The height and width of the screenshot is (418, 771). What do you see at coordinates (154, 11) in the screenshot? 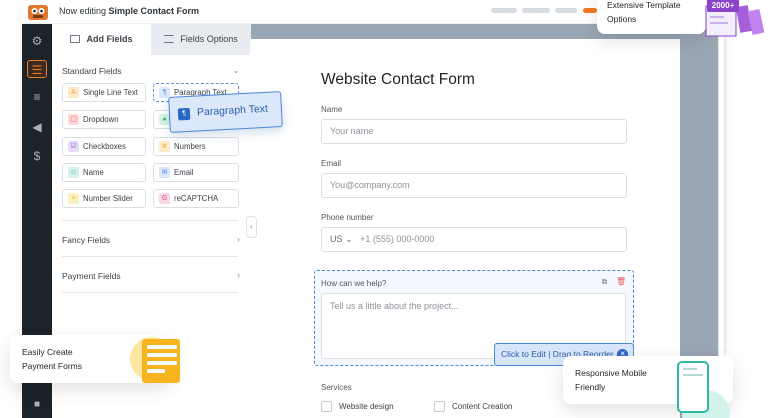
I see `form-name: Simple Contact Form` at bounding box center [154, 11].